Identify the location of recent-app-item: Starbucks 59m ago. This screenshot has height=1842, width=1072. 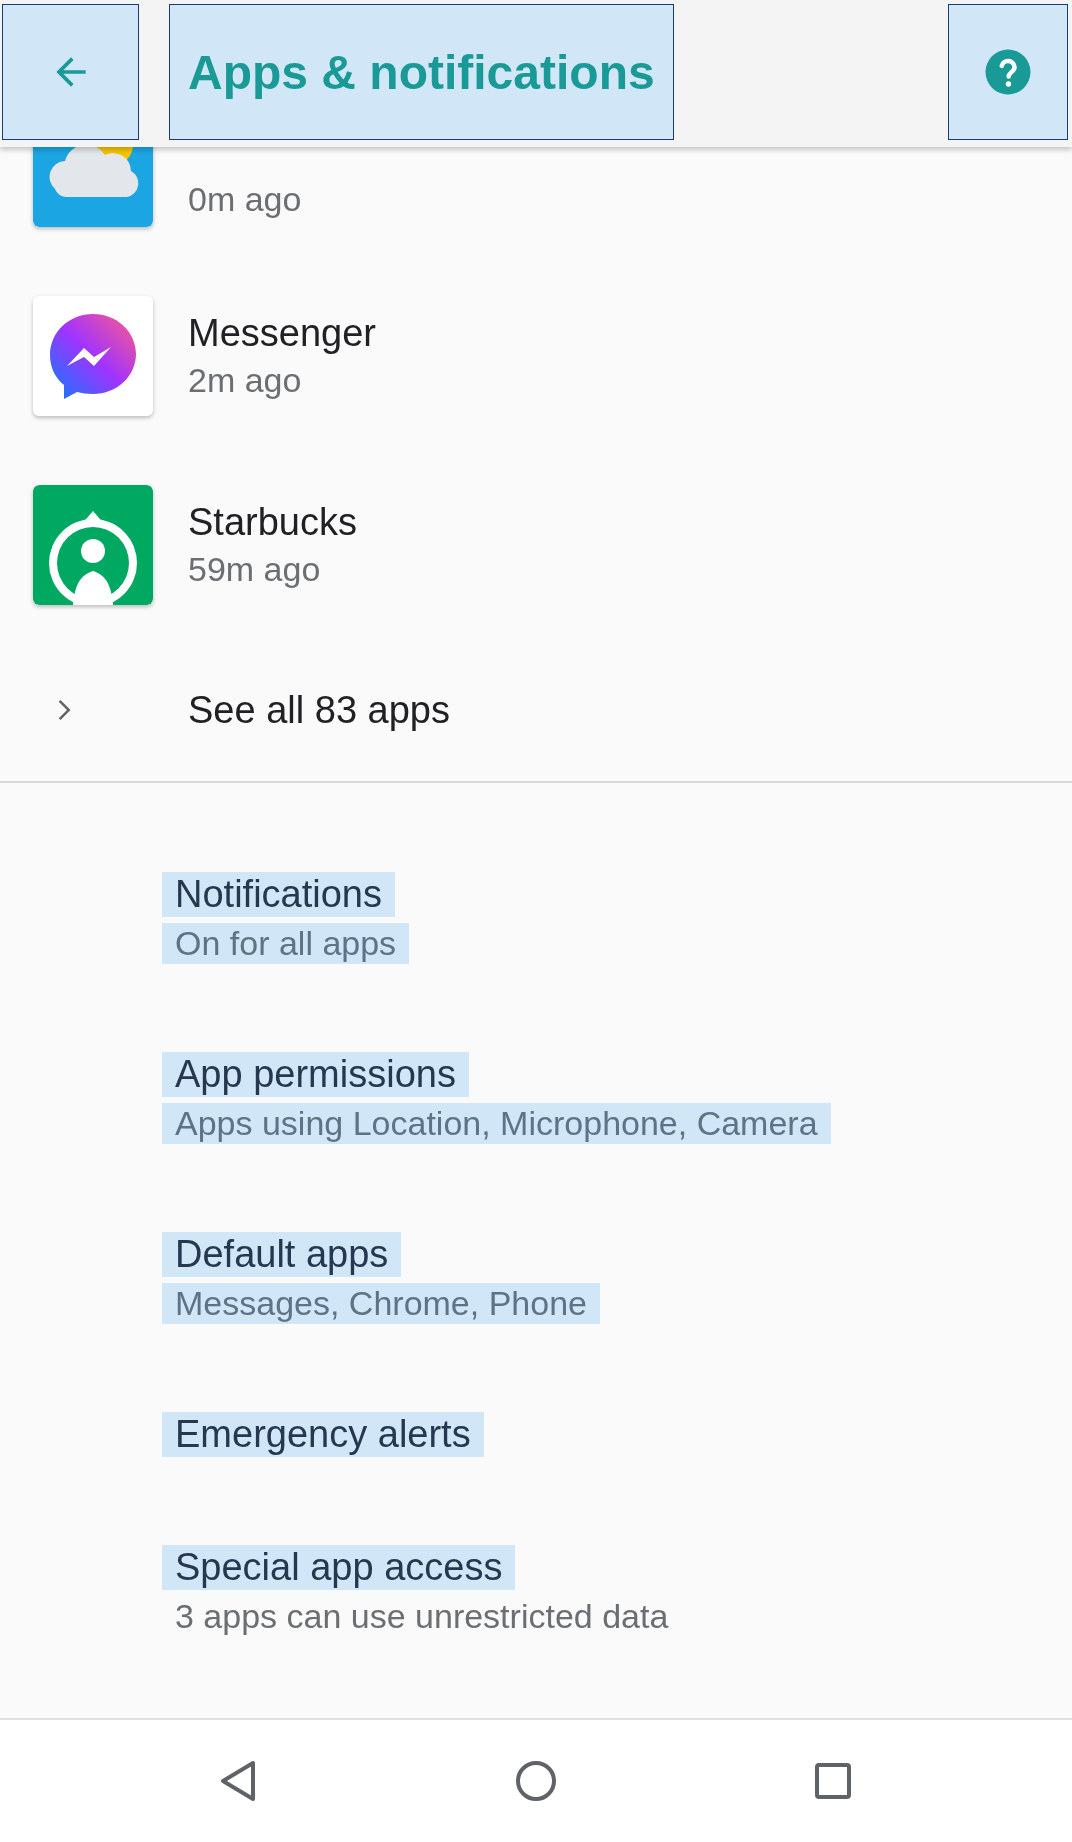
(536, 544).